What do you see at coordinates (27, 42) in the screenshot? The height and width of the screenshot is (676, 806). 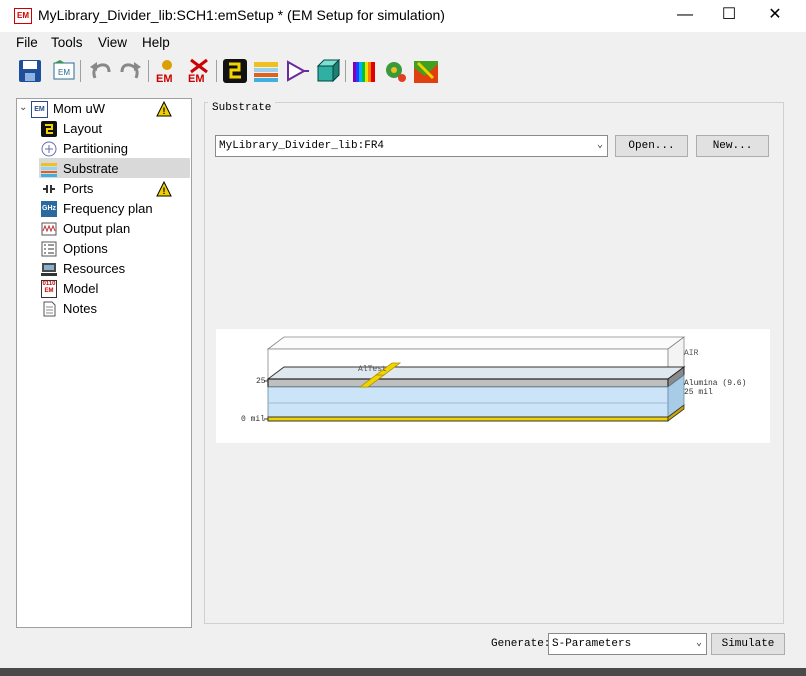 I see `menu-file: File` at bounding box center [27, 42].